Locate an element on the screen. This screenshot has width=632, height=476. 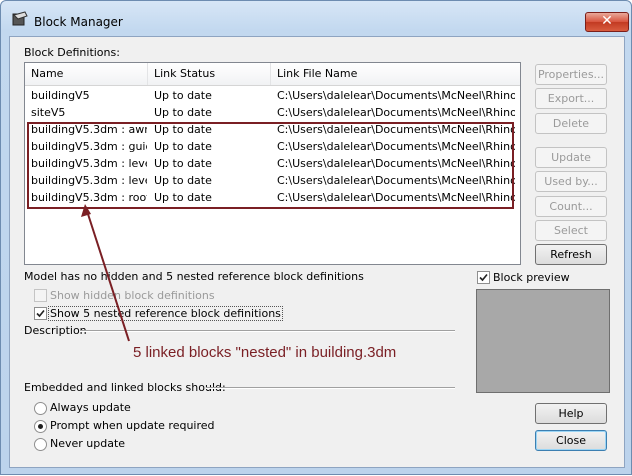
annotation-arrow is located at coordinates (105, 273).